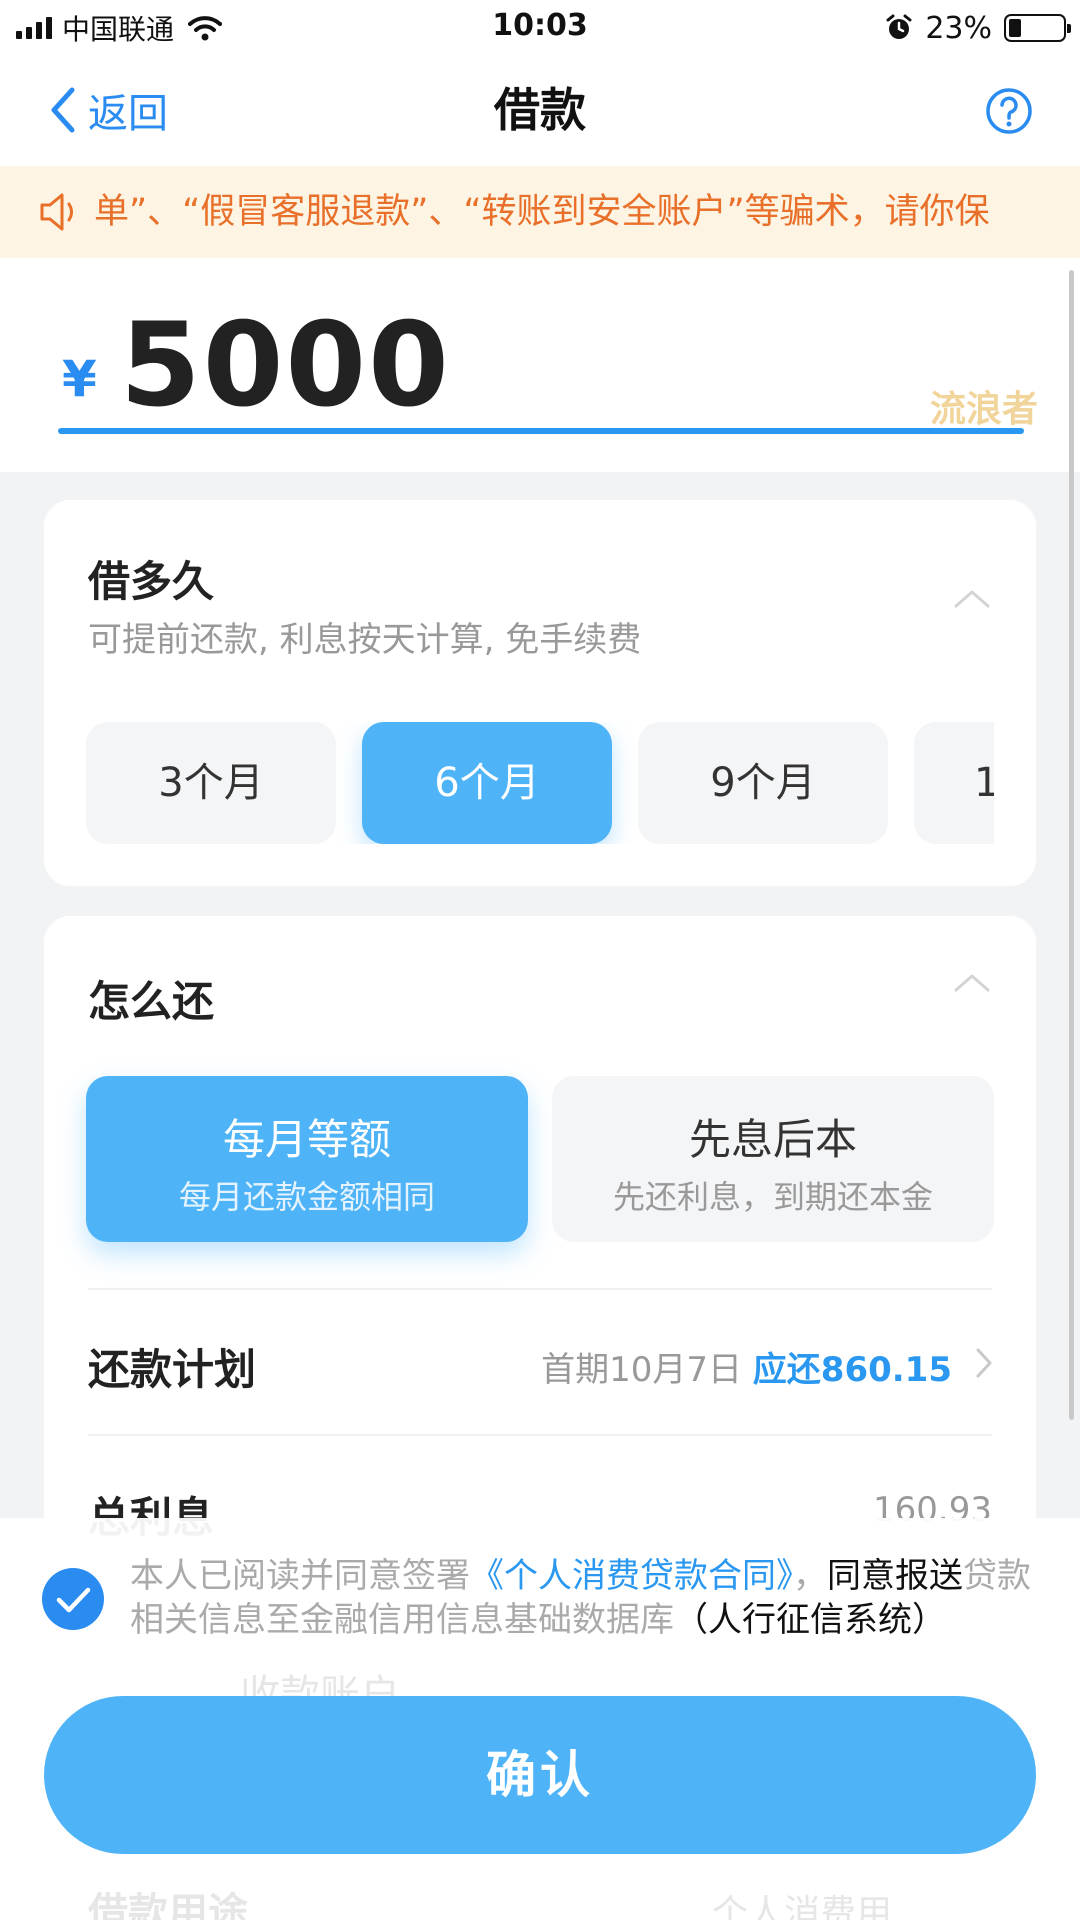 Image resolution: width=1080 pixels, height=1920 pixels. Describe the element at coordinates (306, 1197) in the screenshot. I see `method-subtitle: 每月还款金额相同` at that location.